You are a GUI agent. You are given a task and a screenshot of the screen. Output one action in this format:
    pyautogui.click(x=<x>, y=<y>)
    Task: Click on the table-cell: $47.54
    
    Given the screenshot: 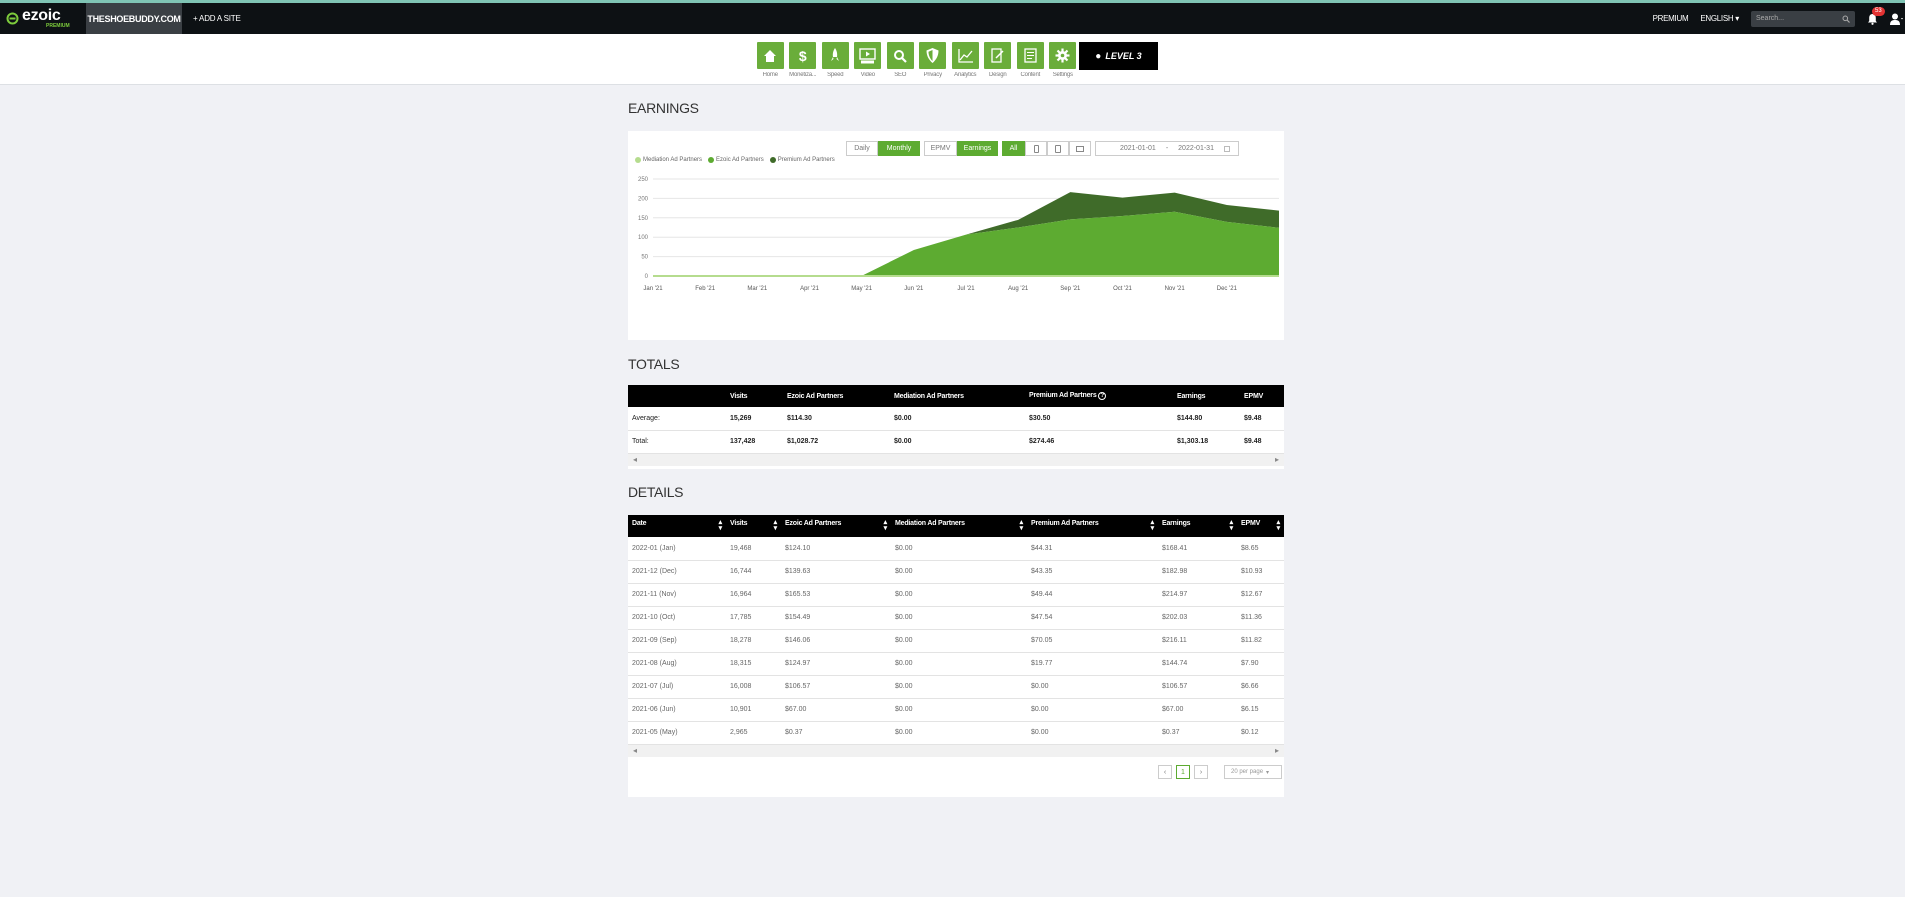 What is the action you would take?
    pyautogui.click(x=1092, y=618)
    